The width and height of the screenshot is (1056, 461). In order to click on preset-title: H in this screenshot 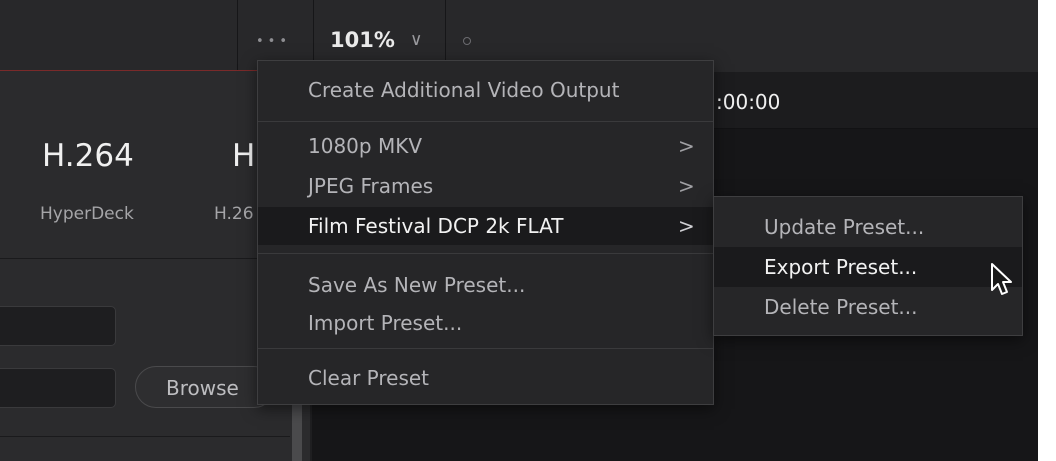, I will do `click(243, 156)`.